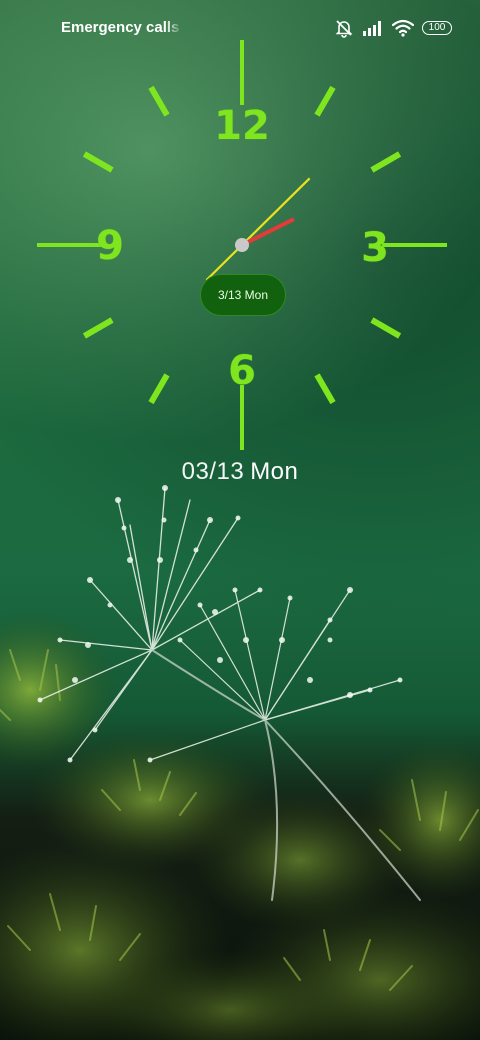  I want to click on notifications-muted-icon, so click(344, 29).